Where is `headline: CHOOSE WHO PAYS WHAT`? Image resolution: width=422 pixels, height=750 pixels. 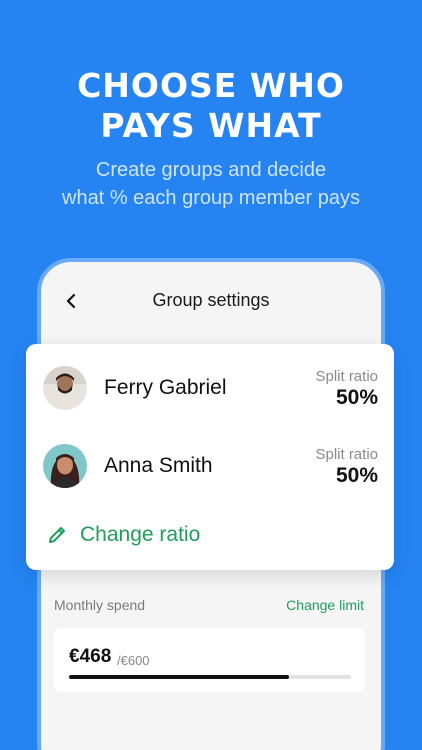
headline: CHOOSE WHO PAYS WHAT is located at coordinates (211, 106).